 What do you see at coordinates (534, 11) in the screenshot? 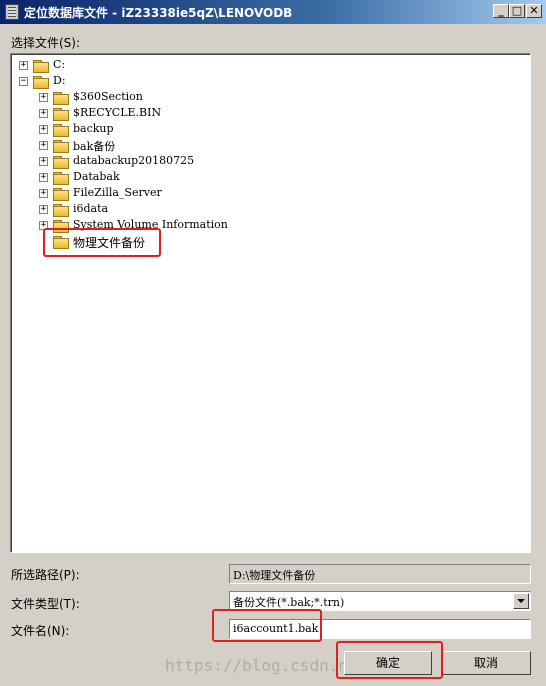
I see `close-button: ✕` at bounding box center [534, 11].